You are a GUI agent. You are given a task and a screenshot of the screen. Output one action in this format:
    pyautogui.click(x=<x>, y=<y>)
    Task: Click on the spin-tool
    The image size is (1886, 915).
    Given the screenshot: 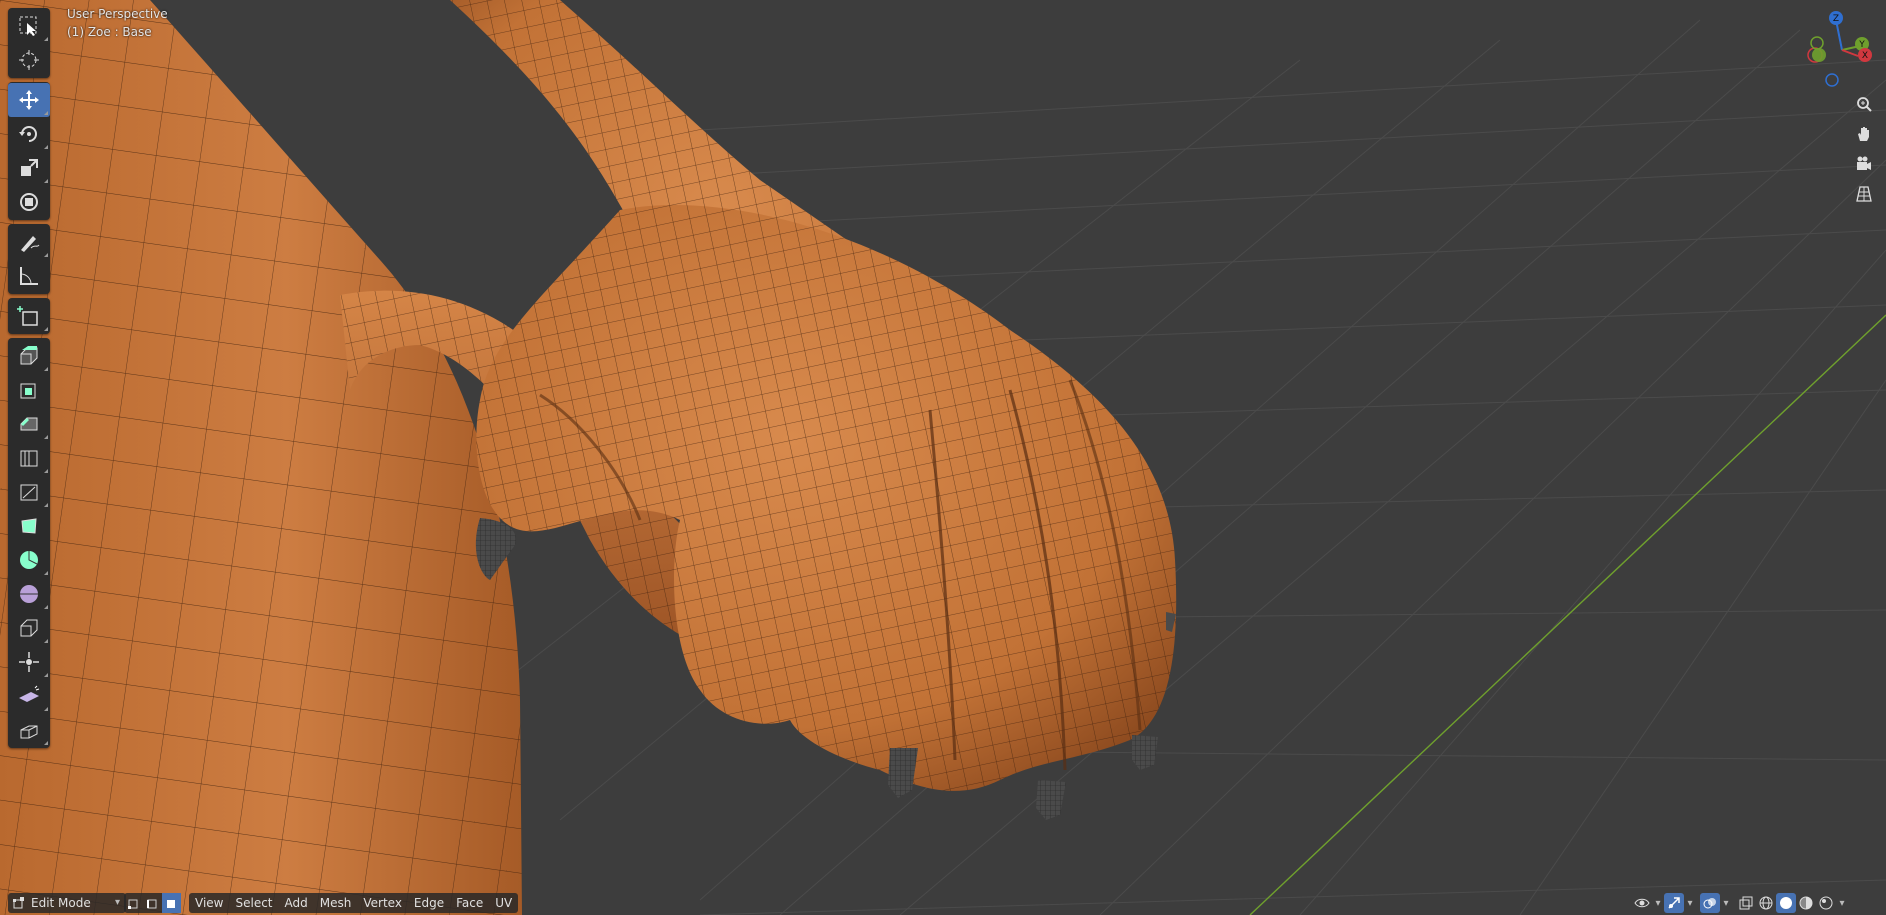 What is the action you would take?
    pyautogui.click(x=29, y=560)
    